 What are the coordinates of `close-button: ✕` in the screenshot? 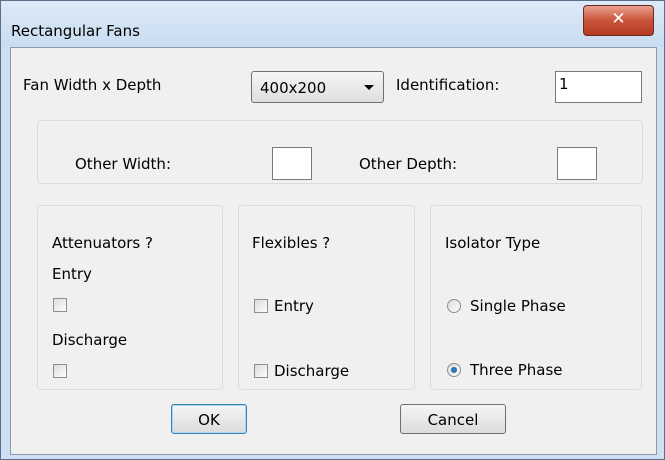 It's located at (618, 20).